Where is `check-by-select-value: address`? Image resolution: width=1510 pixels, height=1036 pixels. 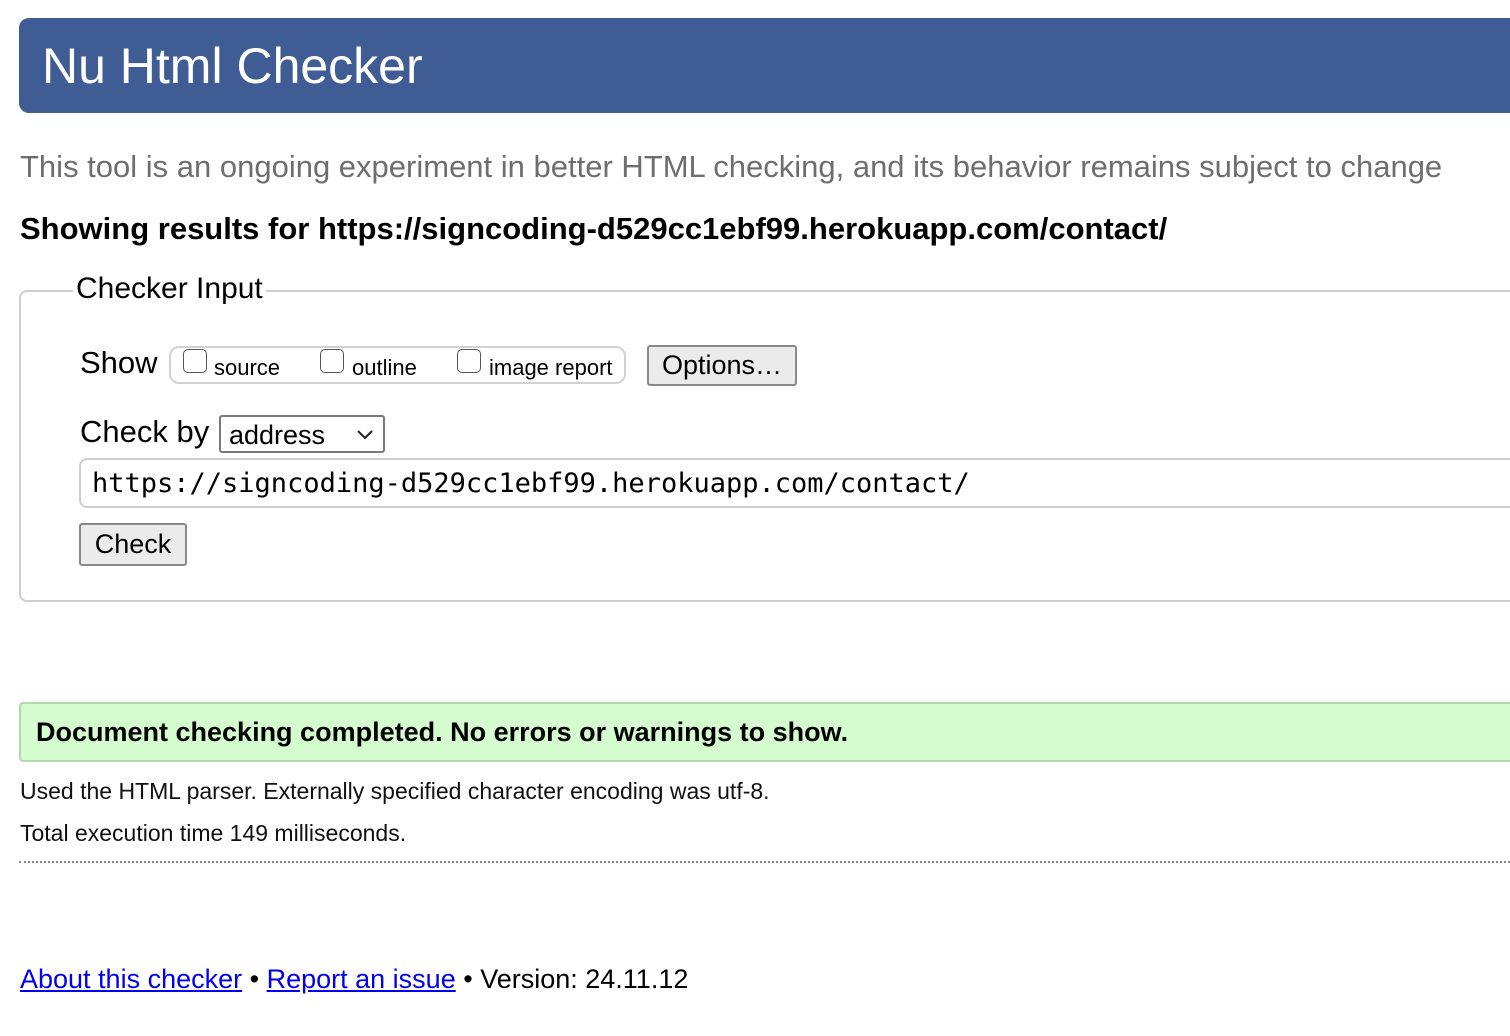 check-by-select-value: address is located at coordinates (277, 435).